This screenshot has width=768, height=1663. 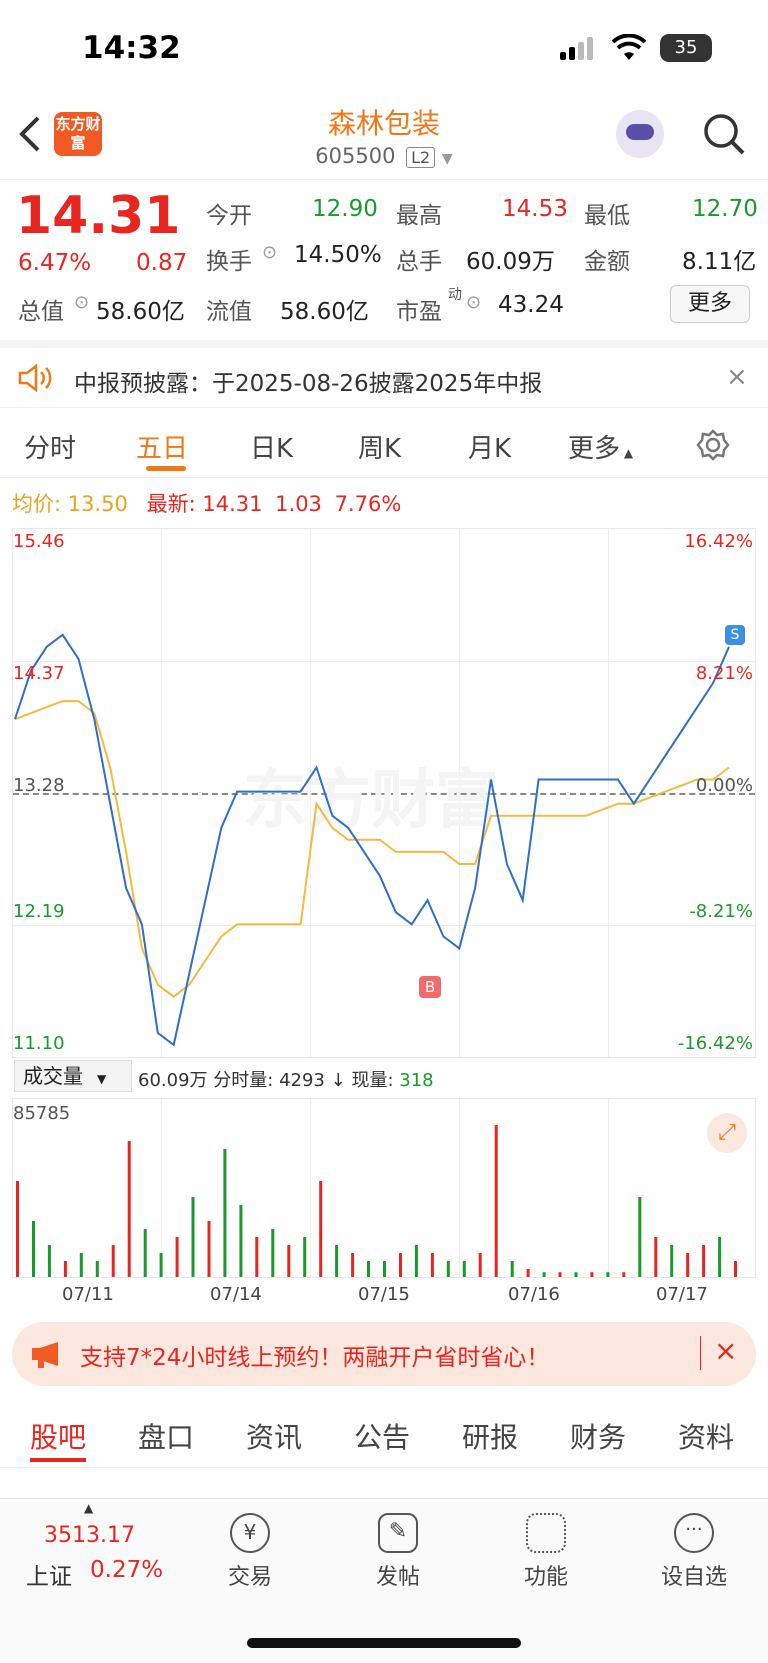 What do you see at coordinates (489, 446) in the screenshot?
I see `tab-monthly-k: 月K` at bounding box center [489, 446].